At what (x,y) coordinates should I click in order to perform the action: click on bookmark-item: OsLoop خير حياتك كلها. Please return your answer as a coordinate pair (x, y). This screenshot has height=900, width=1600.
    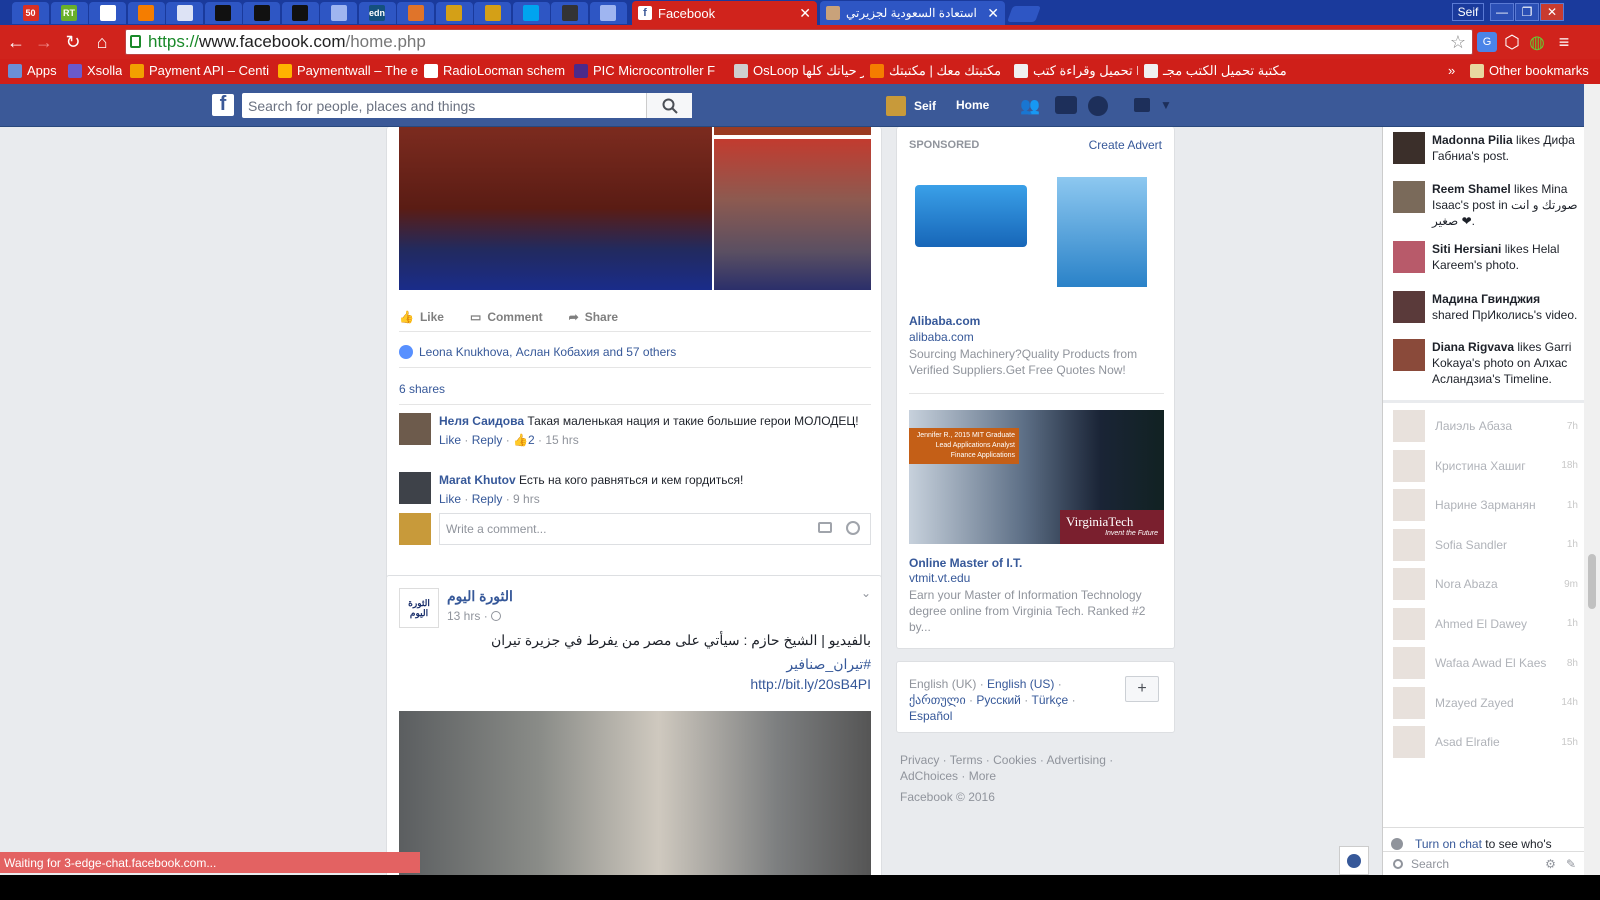
    Looking at the image, I should click on (799, 71).